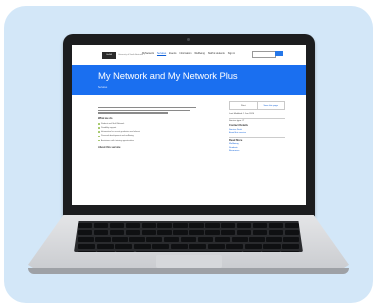 The height and width of the screenshot is (307, 377). What do you see at coordinates (237, 121) in the screenshot?
I see `service-type: Service type: IT` at bounding box center [237, 121].